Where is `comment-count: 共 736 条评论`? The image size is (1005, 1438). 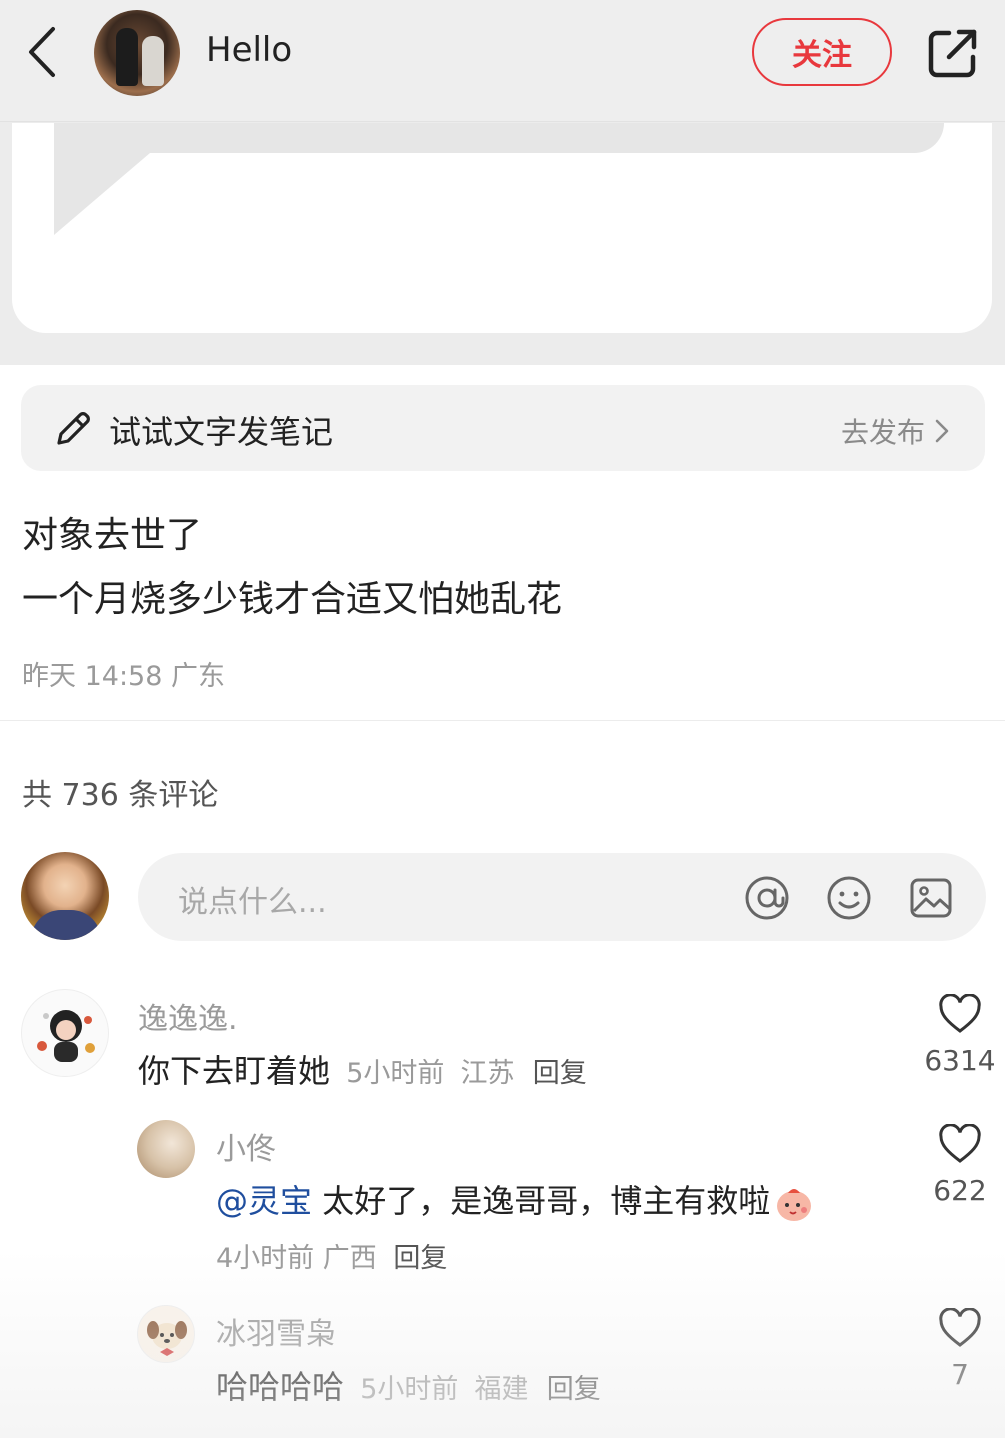
comment-count: 共 736 条评论 is located at coordinates (120, 795).